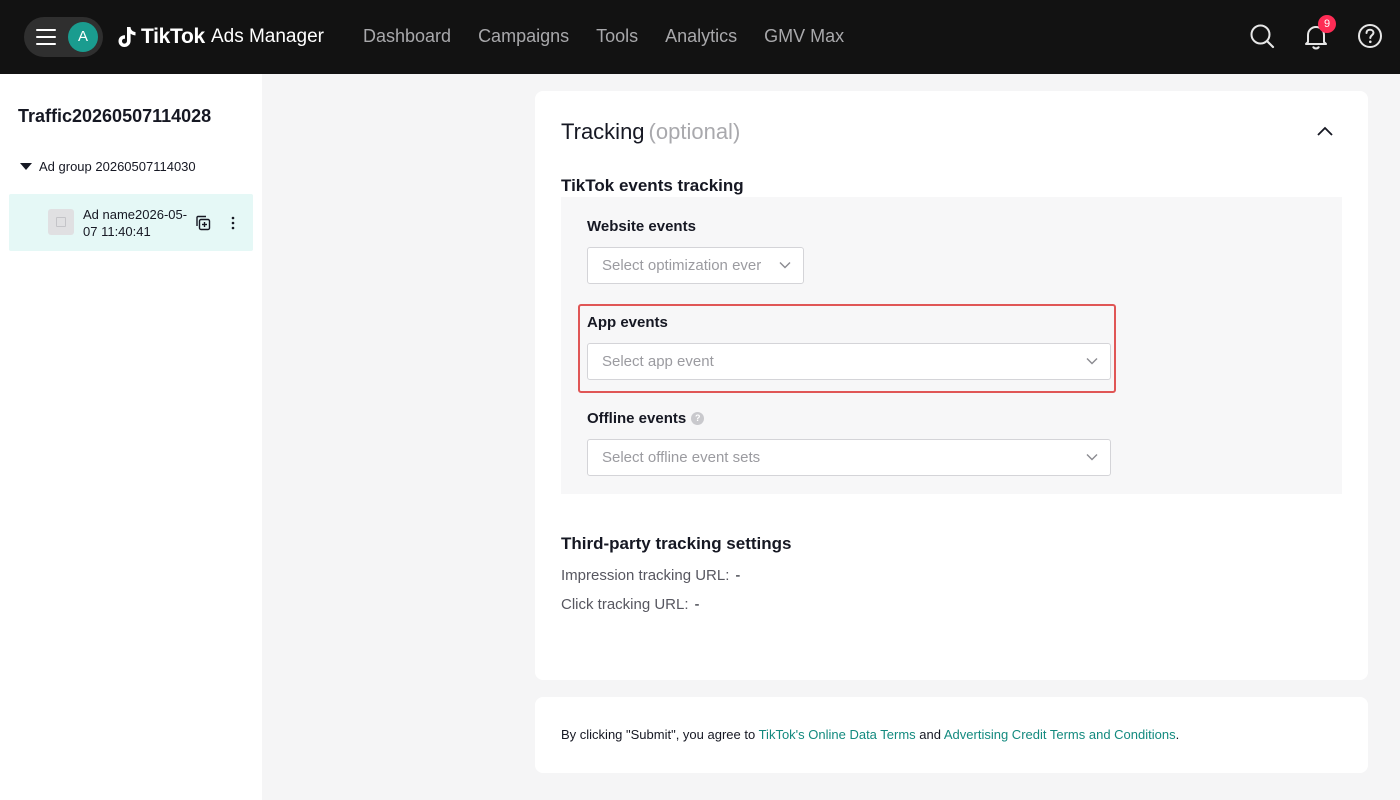 The width and height of the screenshot is (1400, 800). What do you see at coordinates (804, 36) in the screenshot?
I see `nav-gmv-max: GMV Max` at bounding box center [804, 36].